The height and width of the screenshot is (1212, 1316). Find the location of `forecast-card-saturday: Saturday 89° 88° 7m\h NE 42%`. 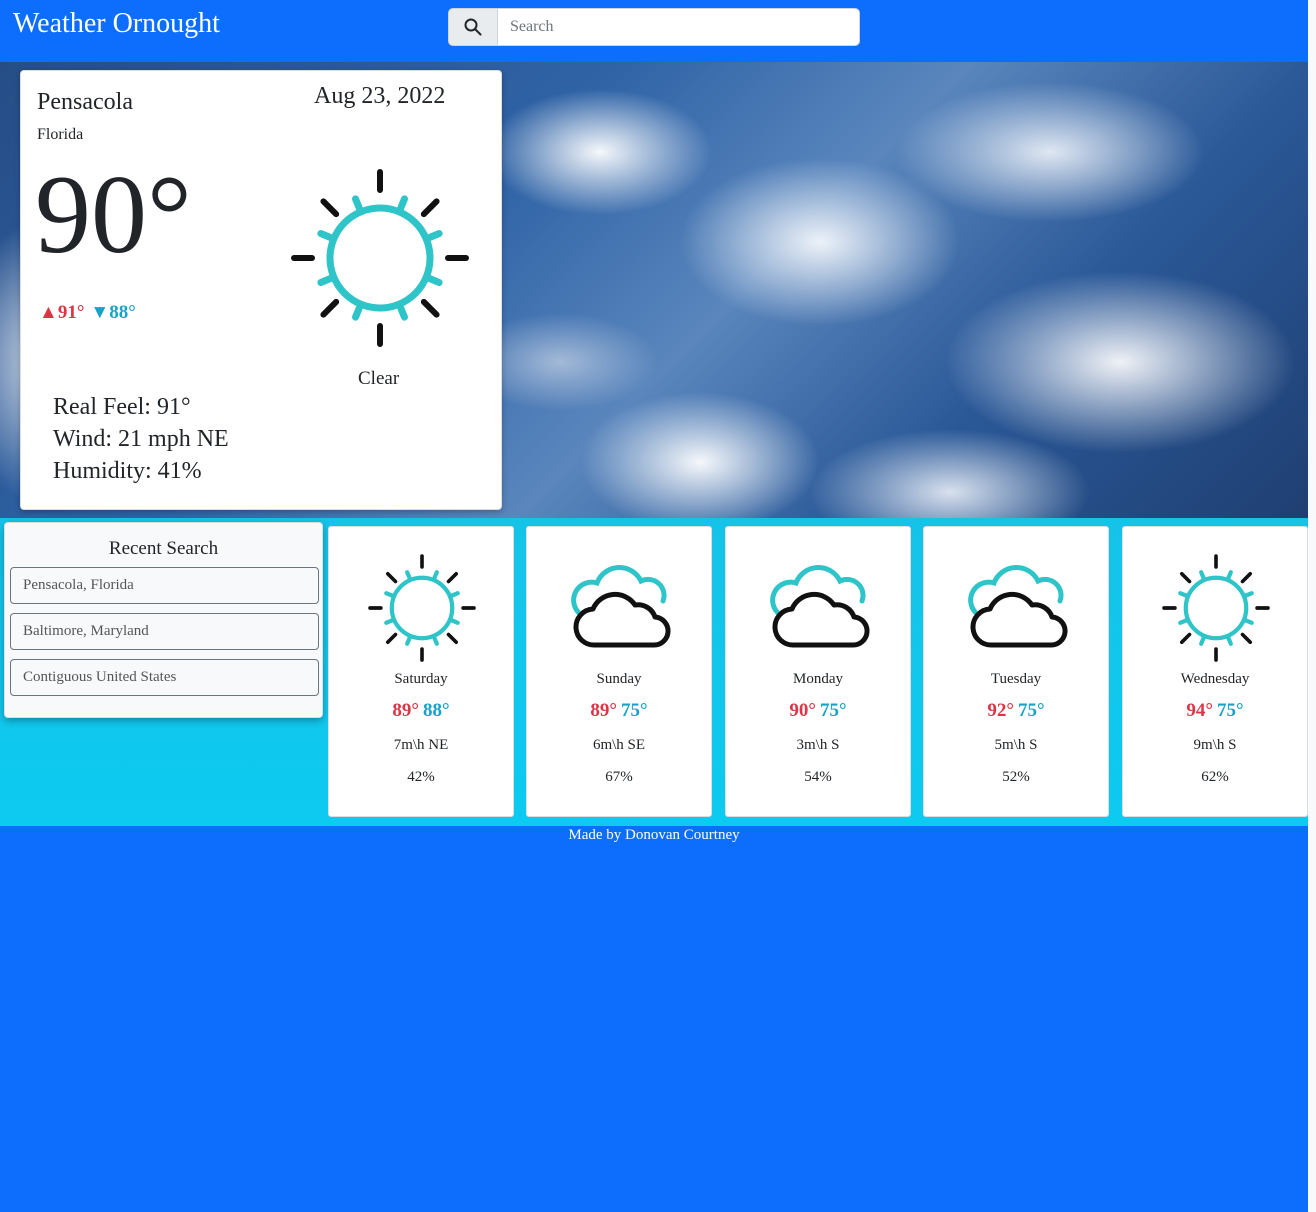

forecast-card-saturday: Saturday 89° 88° 7m\h NE 42% is located at coordinates (421, 671).